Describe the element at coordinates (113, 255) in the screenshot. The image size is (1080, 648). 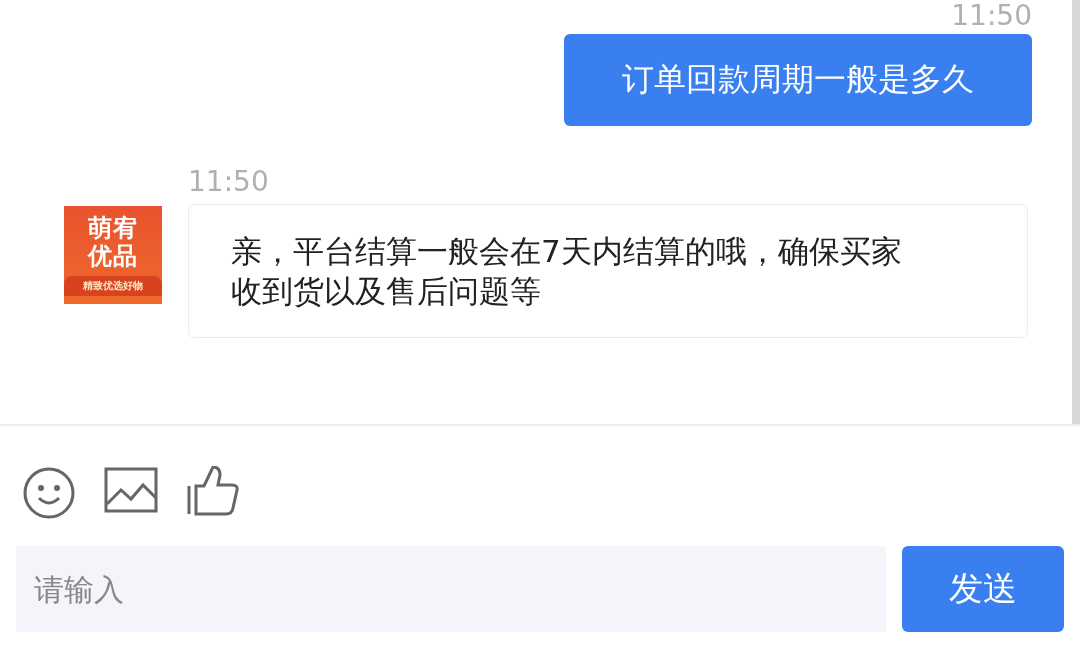
I see `shop-logo: 萌宥 优品 精致优选好物` at that location.